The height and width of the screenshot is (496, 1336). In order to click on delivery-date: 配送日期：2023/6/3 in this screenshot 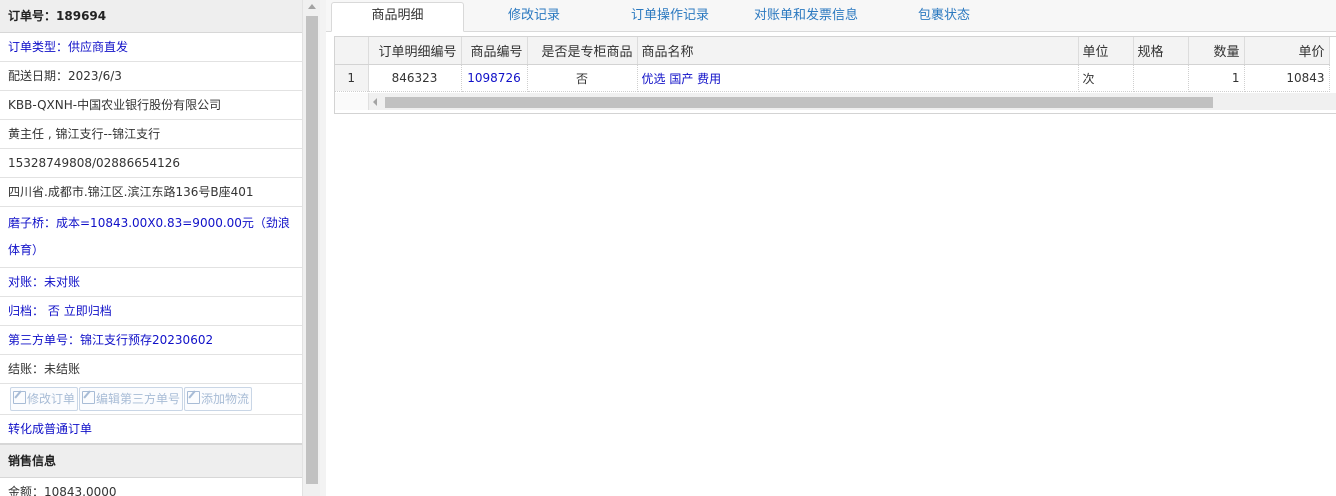, I will do `click(151, 76)`.